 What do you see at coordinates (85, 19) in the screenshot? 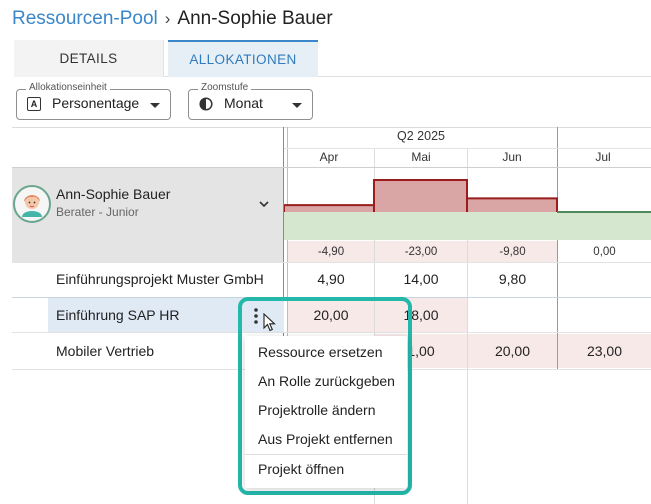
I see `breadcrumb-parent-link: Ressourcen-Pool` at bounding box center [85, 19].